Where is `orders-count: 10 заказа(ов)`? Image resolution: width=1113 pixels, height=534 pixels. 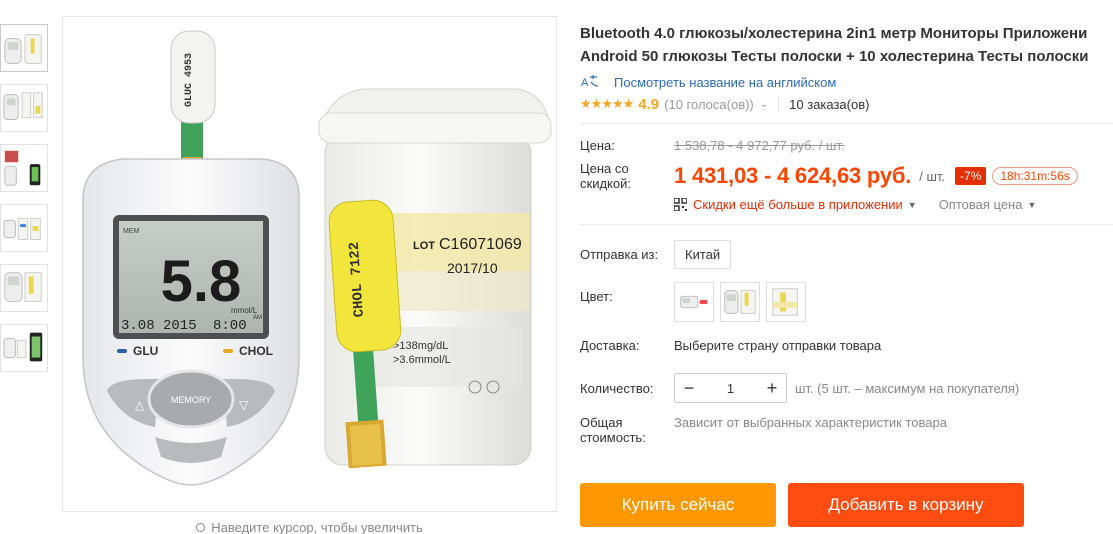
orders-count: 10 заказа(ов) is located at coordinates (829, 104).